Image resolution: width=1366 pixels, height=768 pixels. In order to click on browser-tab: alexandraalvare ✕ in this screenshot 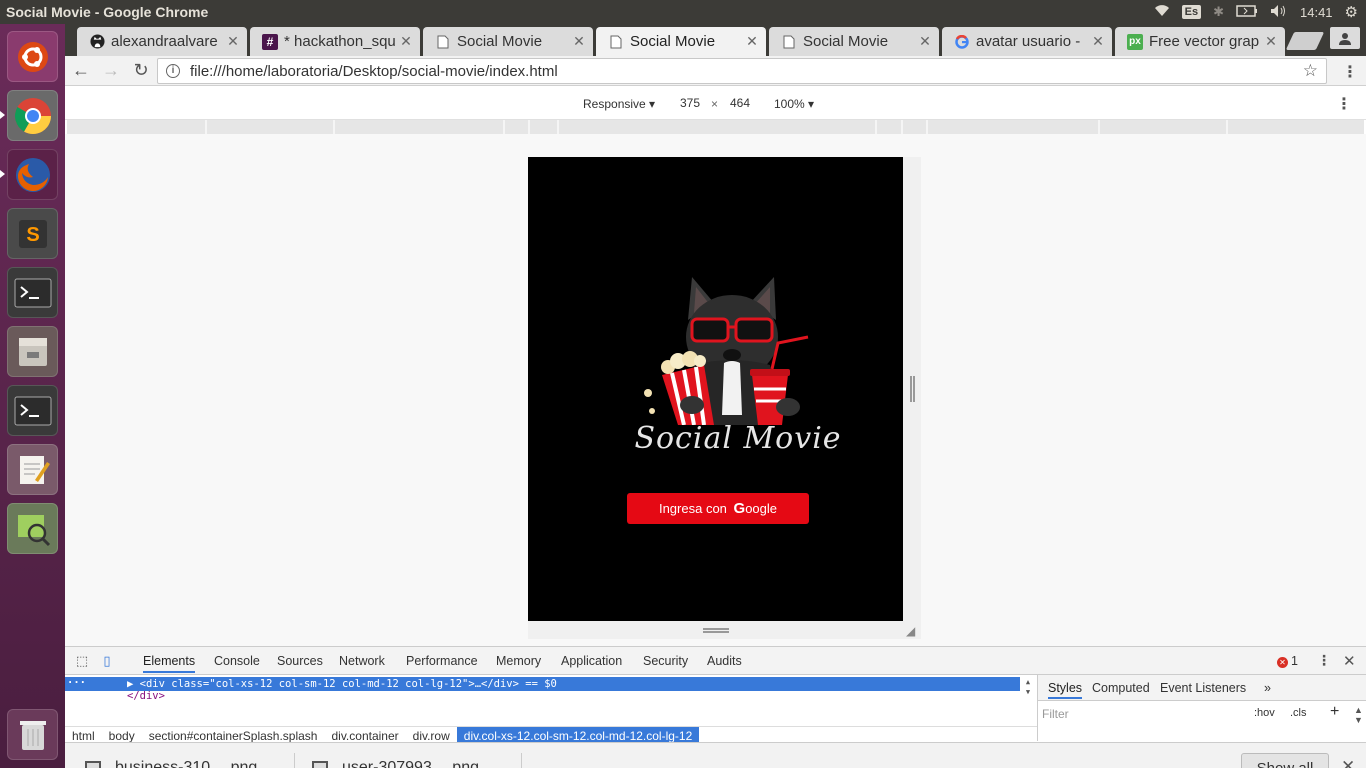, I will do `click(162, 41)`.